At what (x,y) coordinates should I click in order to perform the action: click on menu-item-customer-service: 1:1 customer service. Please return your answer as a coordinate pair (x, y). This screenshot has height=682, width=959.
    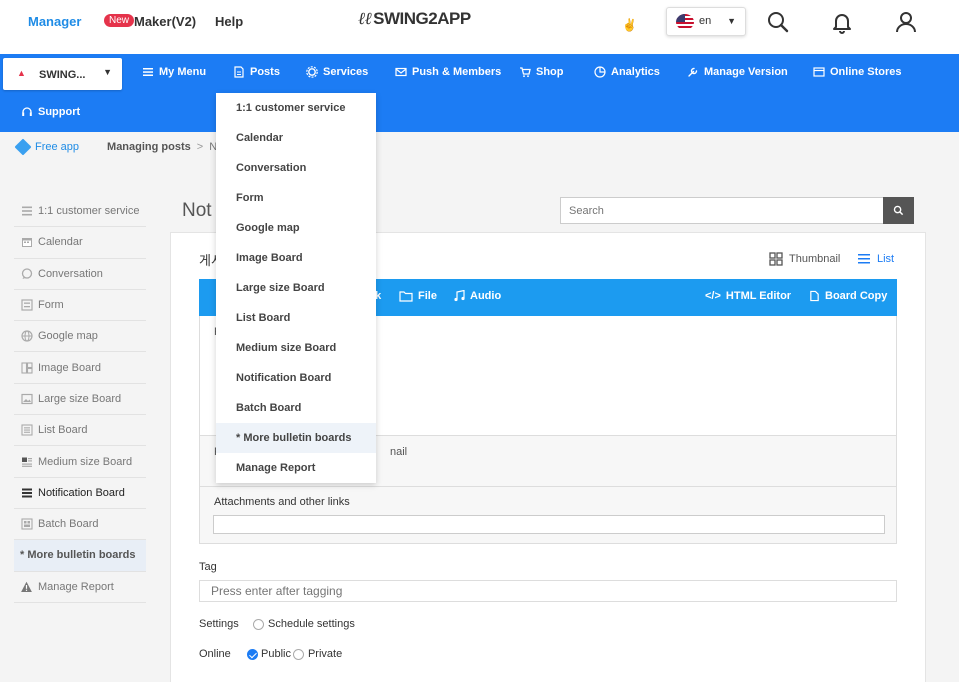
    Looking at the image, I should click on (296, 108).